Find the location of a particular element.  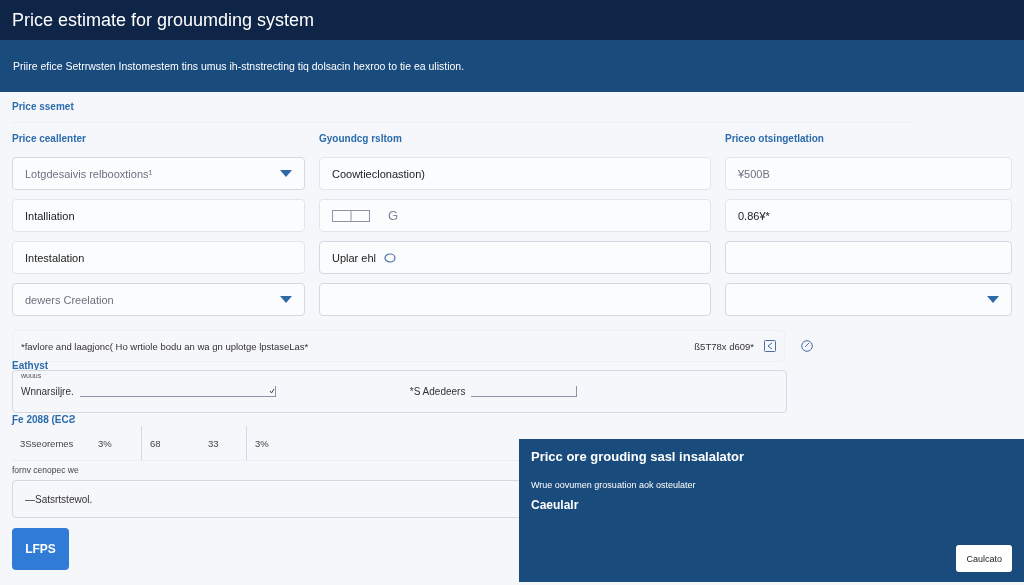

group-label: Eathyst is located at coordinates (30, 365).